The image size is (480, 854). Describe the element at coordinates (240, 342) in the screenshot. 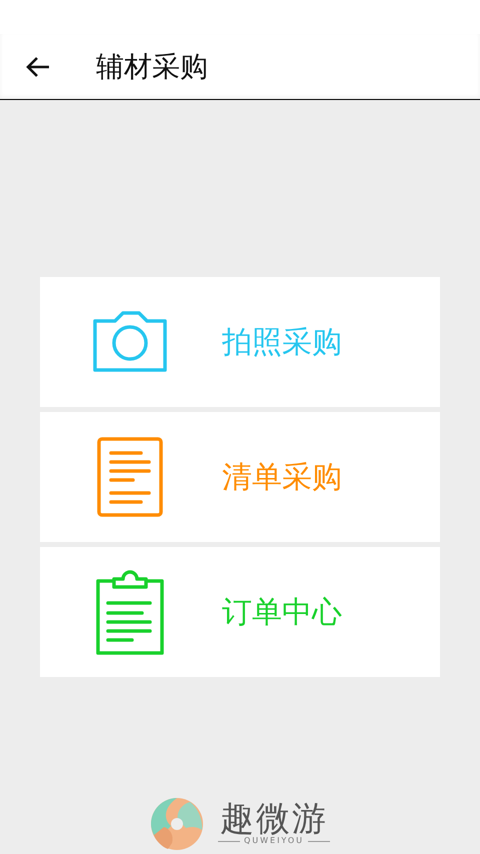

I see `menu-item: 拍照采购` at that location.